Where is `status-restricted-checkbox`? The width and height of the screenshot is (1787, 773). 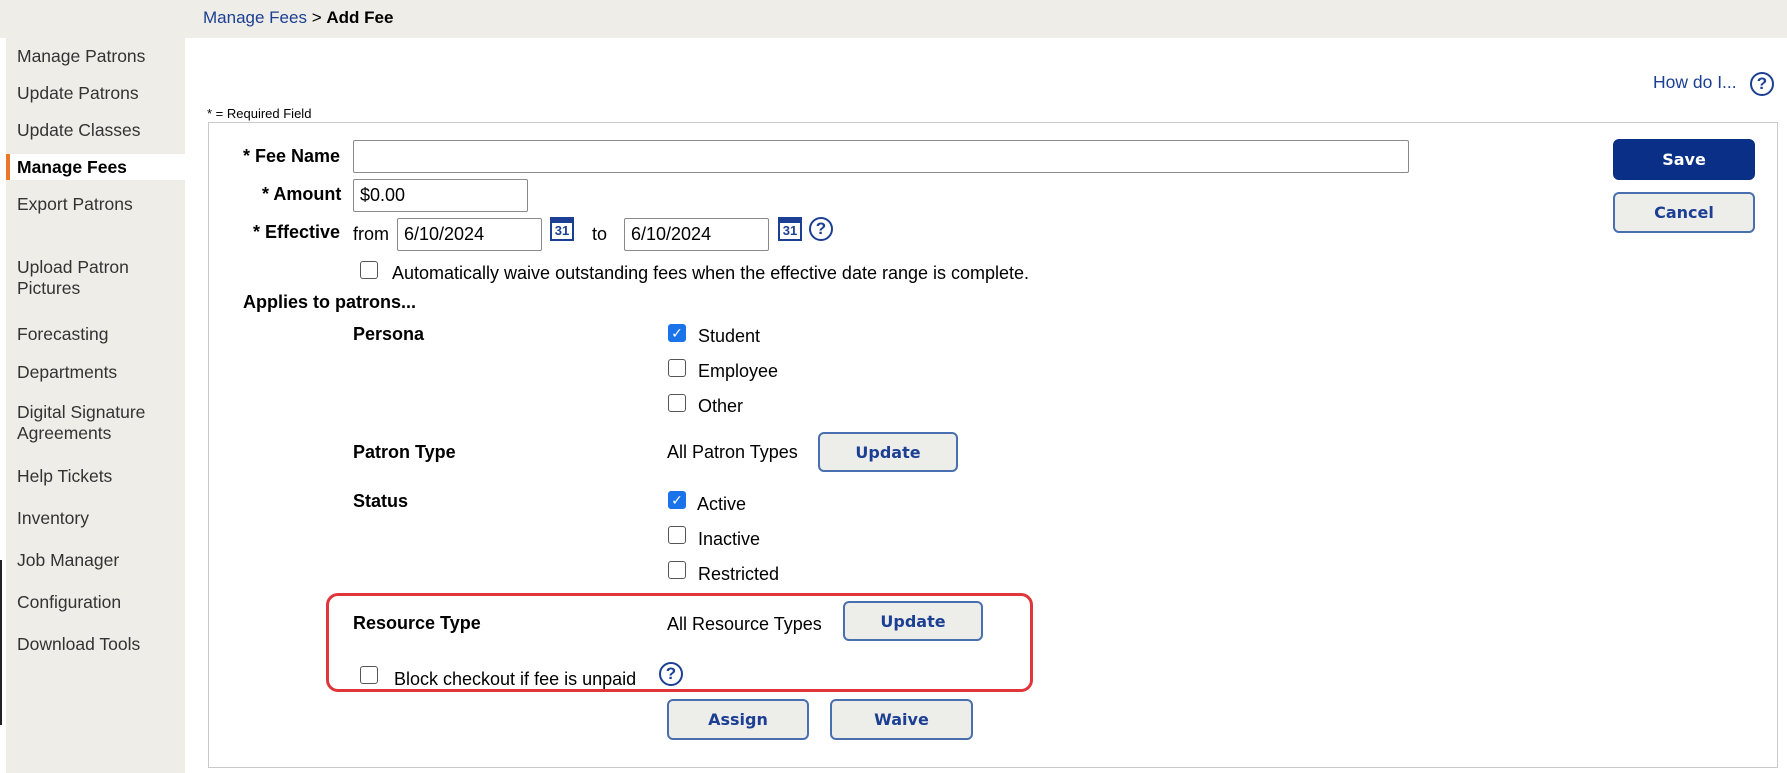 status-restricted-checkbox is located at coordinates (677, 570).